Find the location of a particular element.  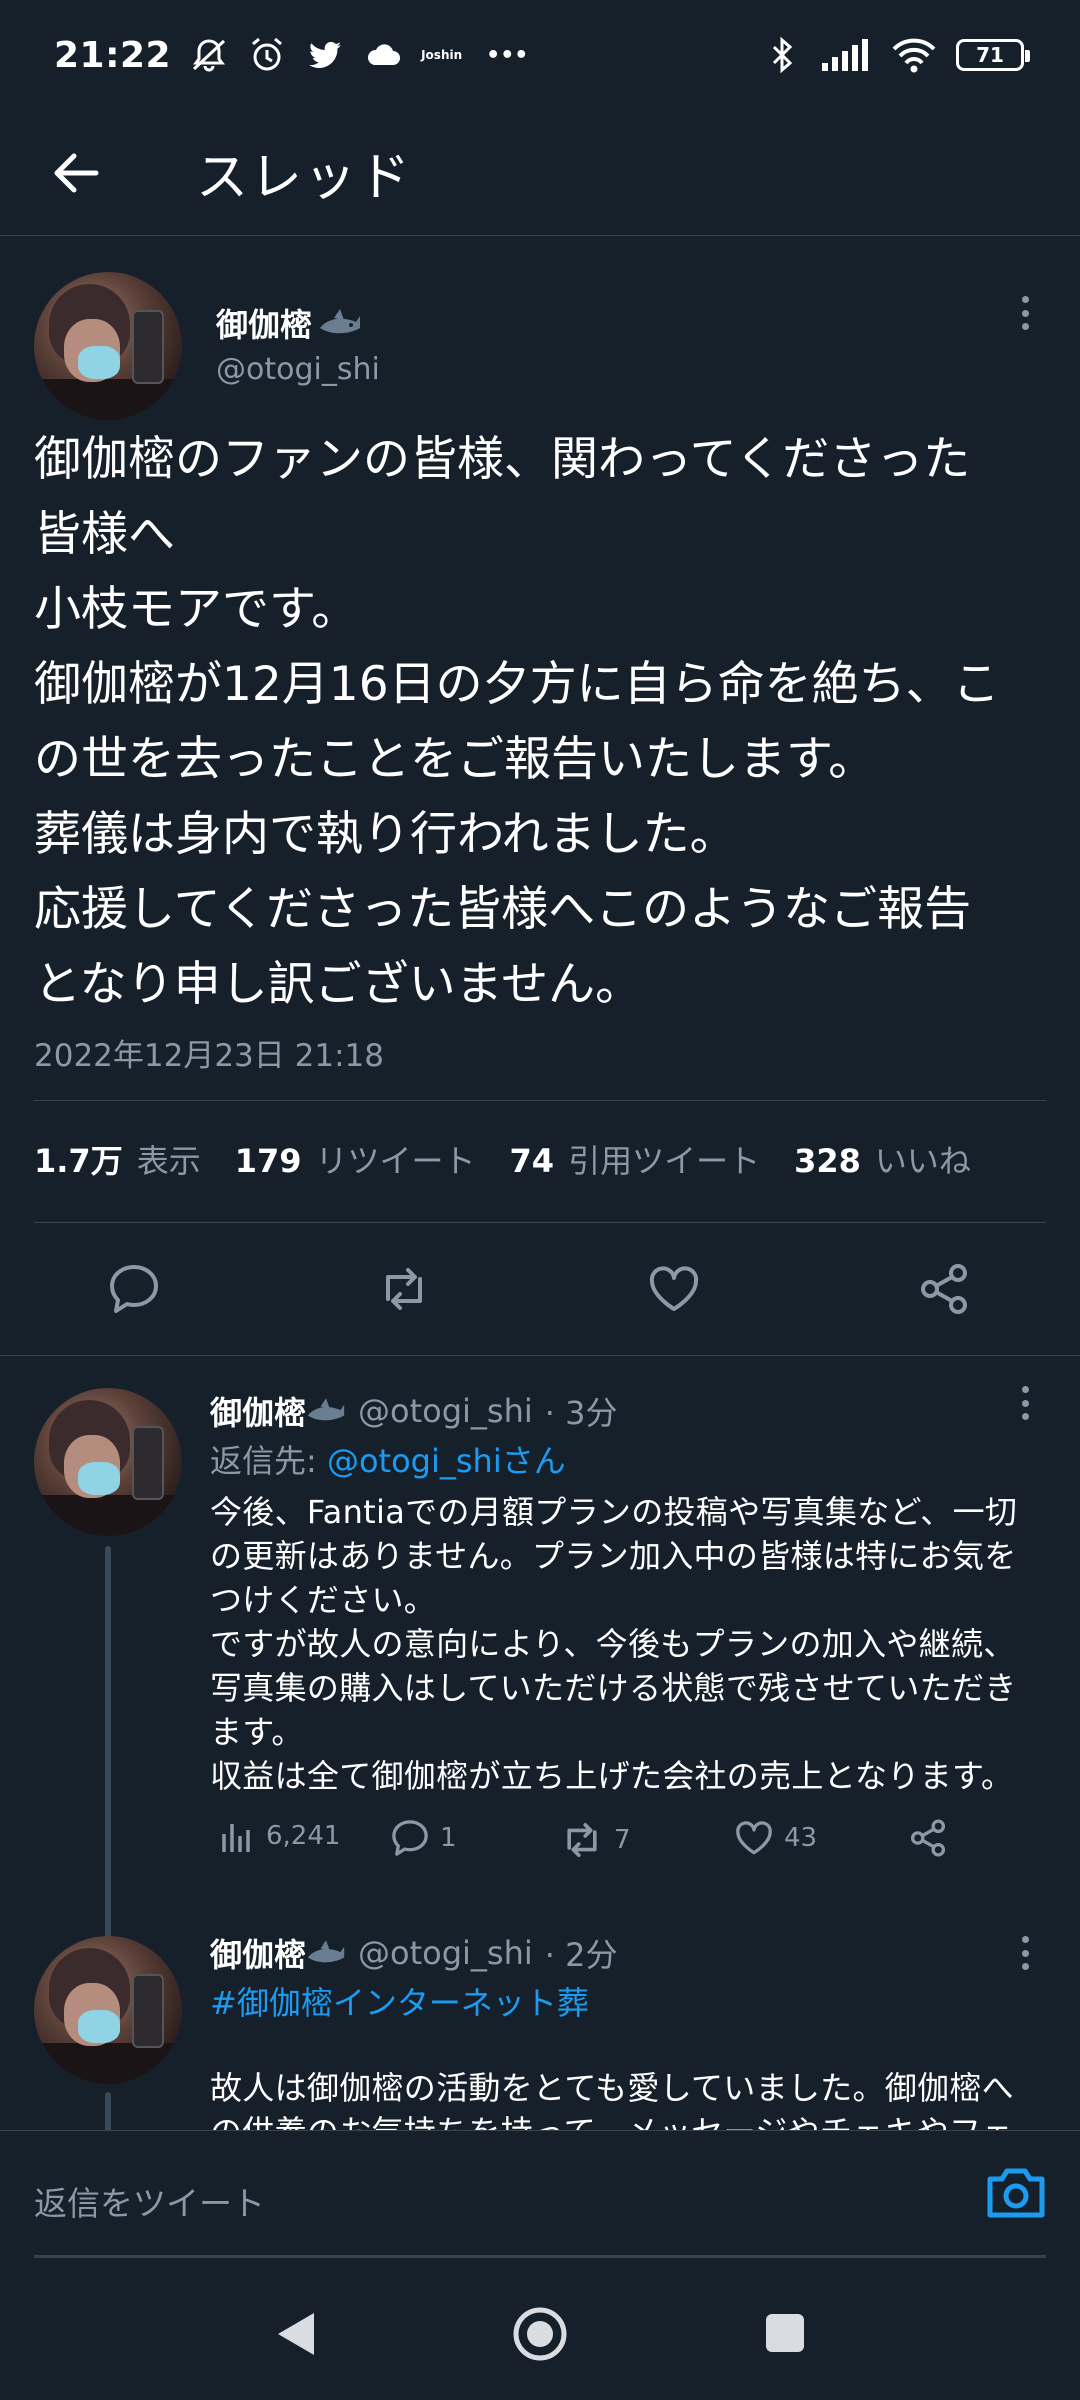

retweet-button is located at coordinates (404, 1289).